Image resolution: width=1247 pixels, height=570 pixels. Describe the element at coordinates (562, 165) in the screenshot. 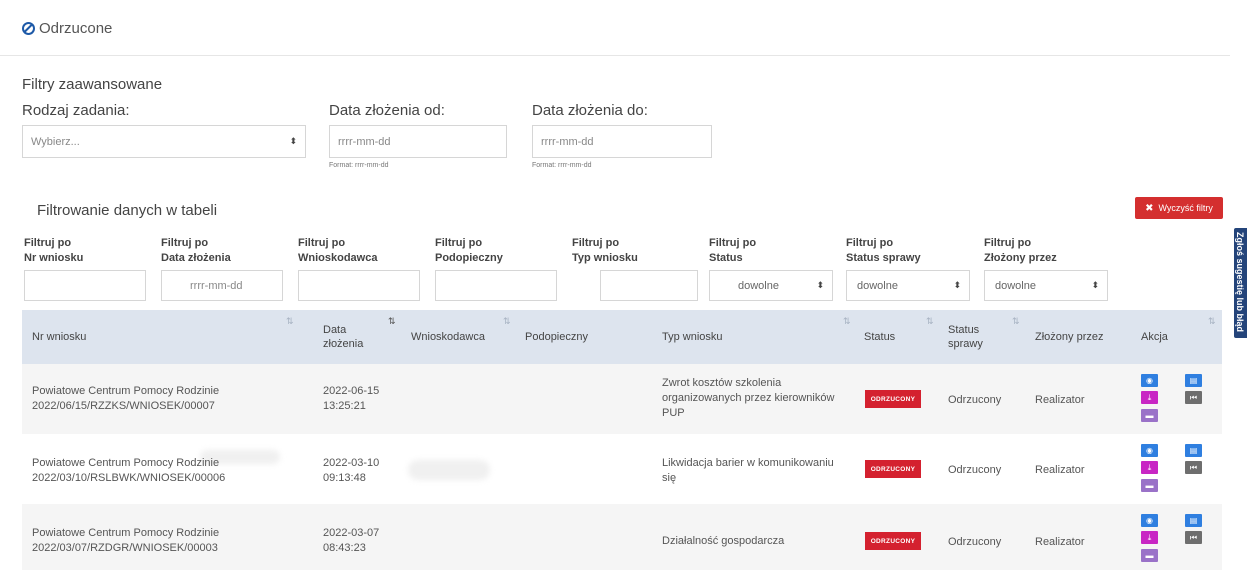

I see `date-to-hint: Format: rrrr-mm-dd` at that location.